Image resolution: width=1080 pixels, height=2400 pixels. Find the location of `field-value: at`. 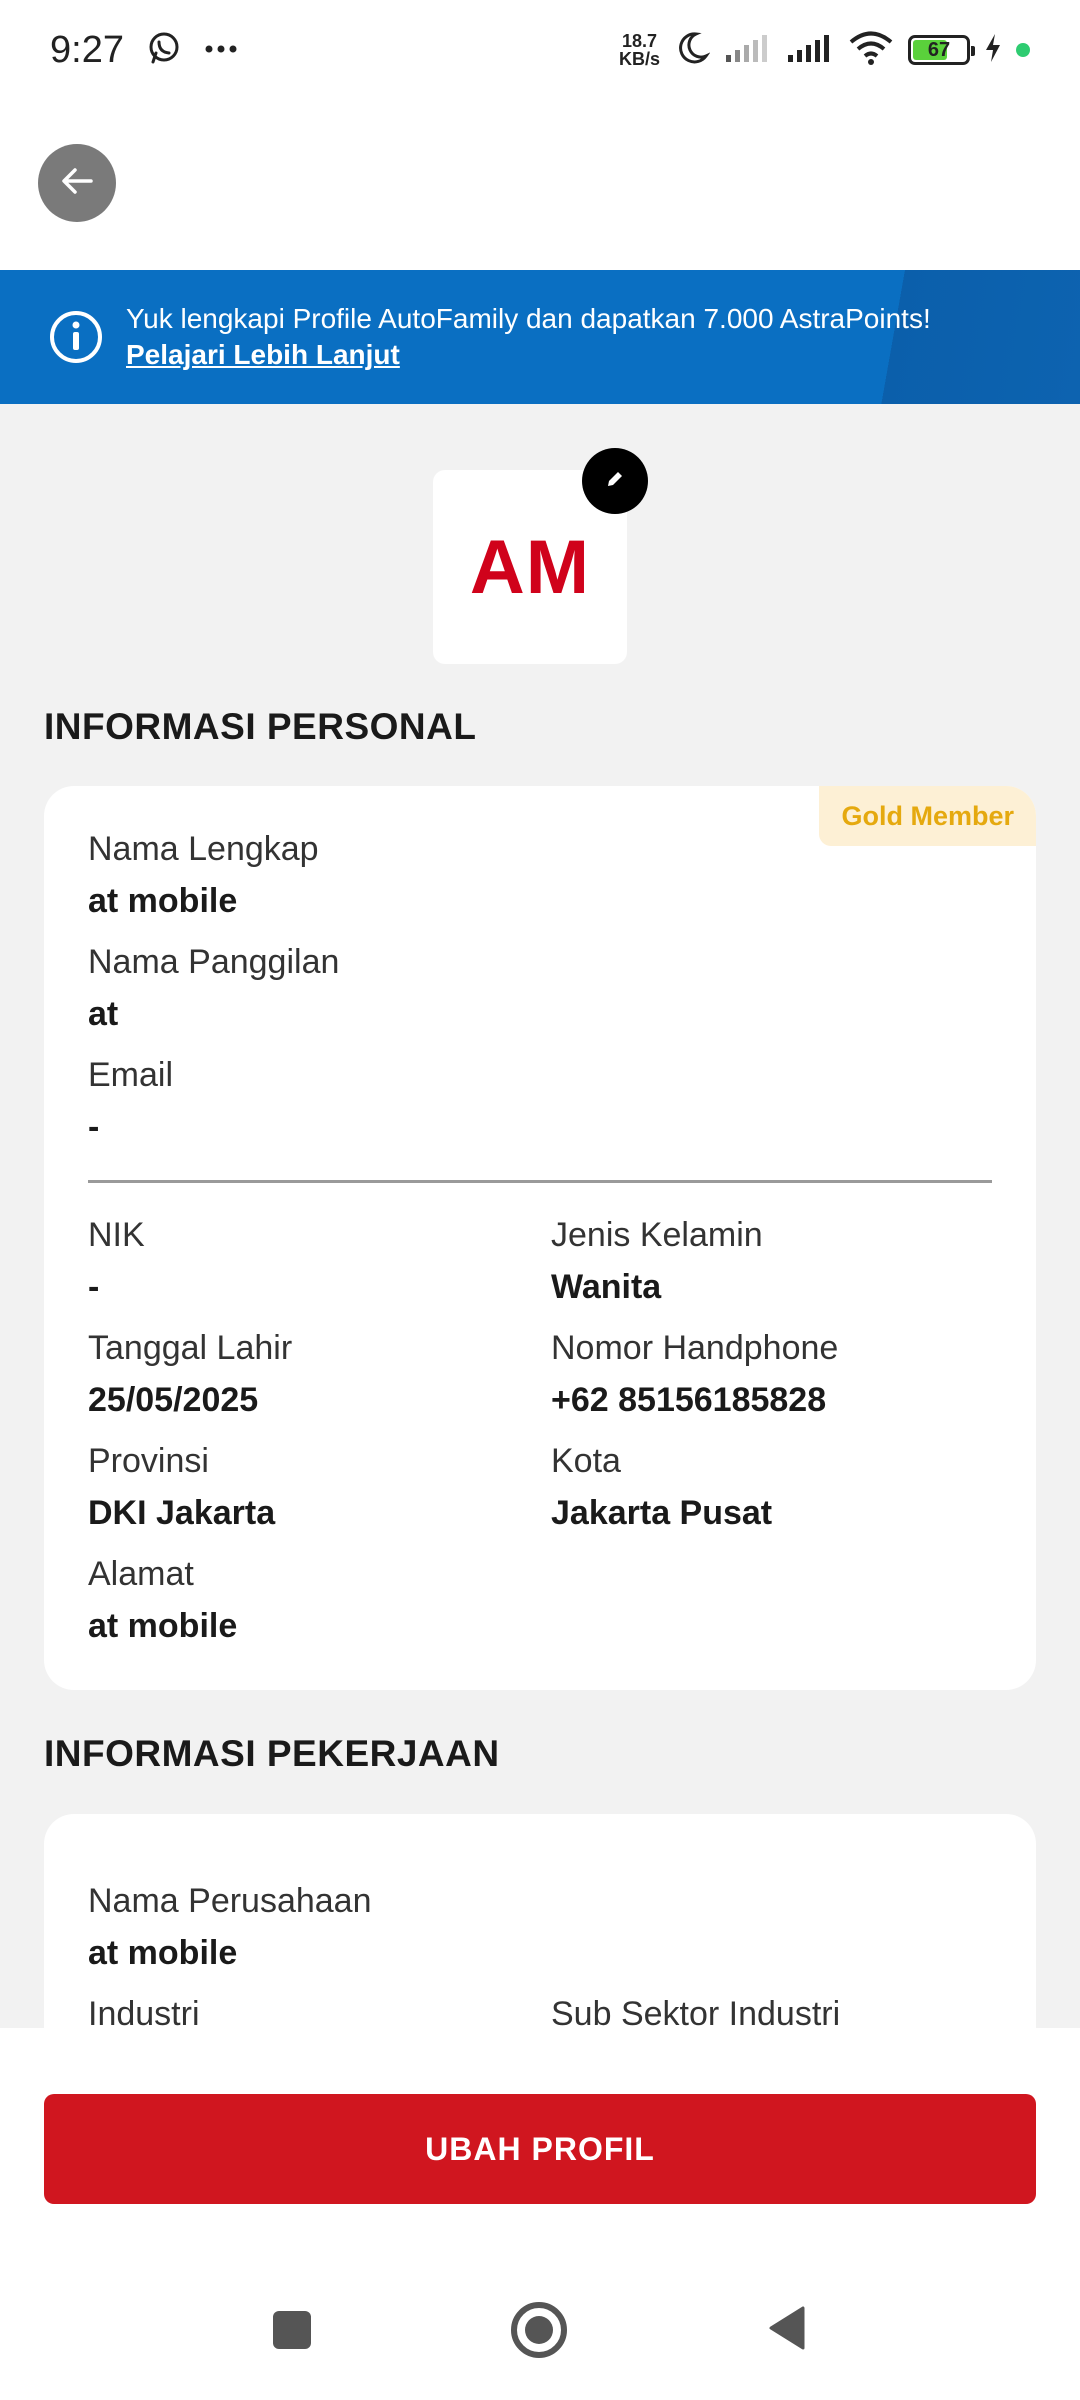

field-value: at is located at coordinates (103, 1014).